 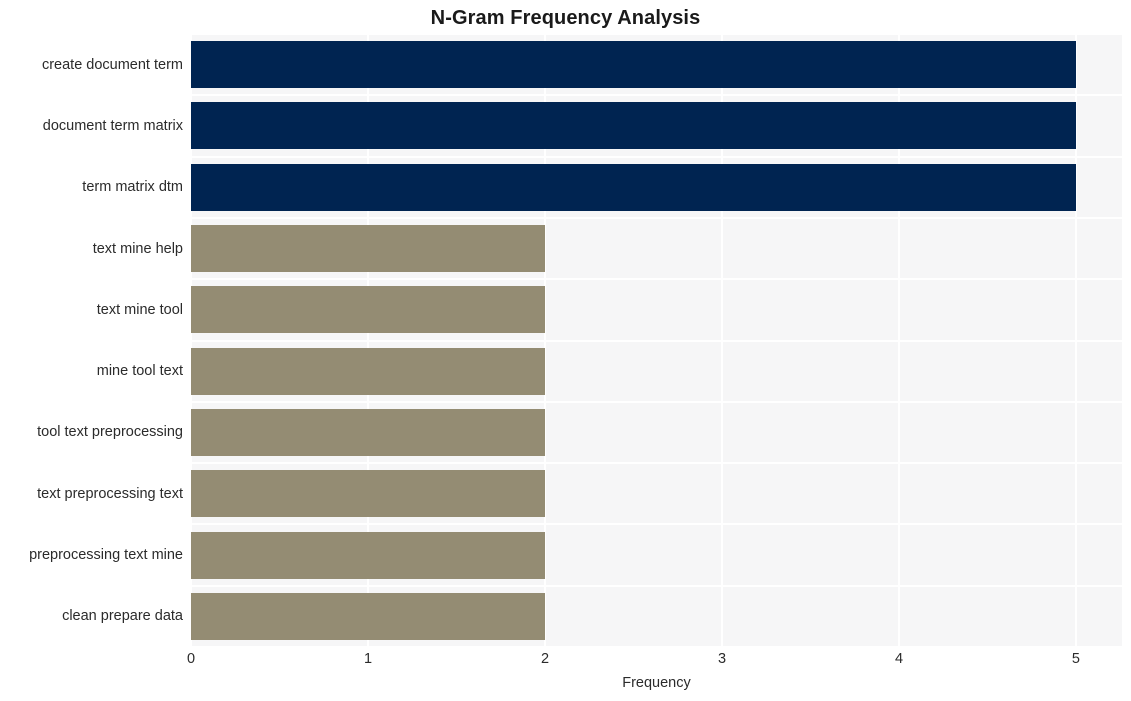 What do you see at coordinates (899, 659) in the screenshot?
I see `x-axis-tick-label: 4` at bounding box center [899, 659].